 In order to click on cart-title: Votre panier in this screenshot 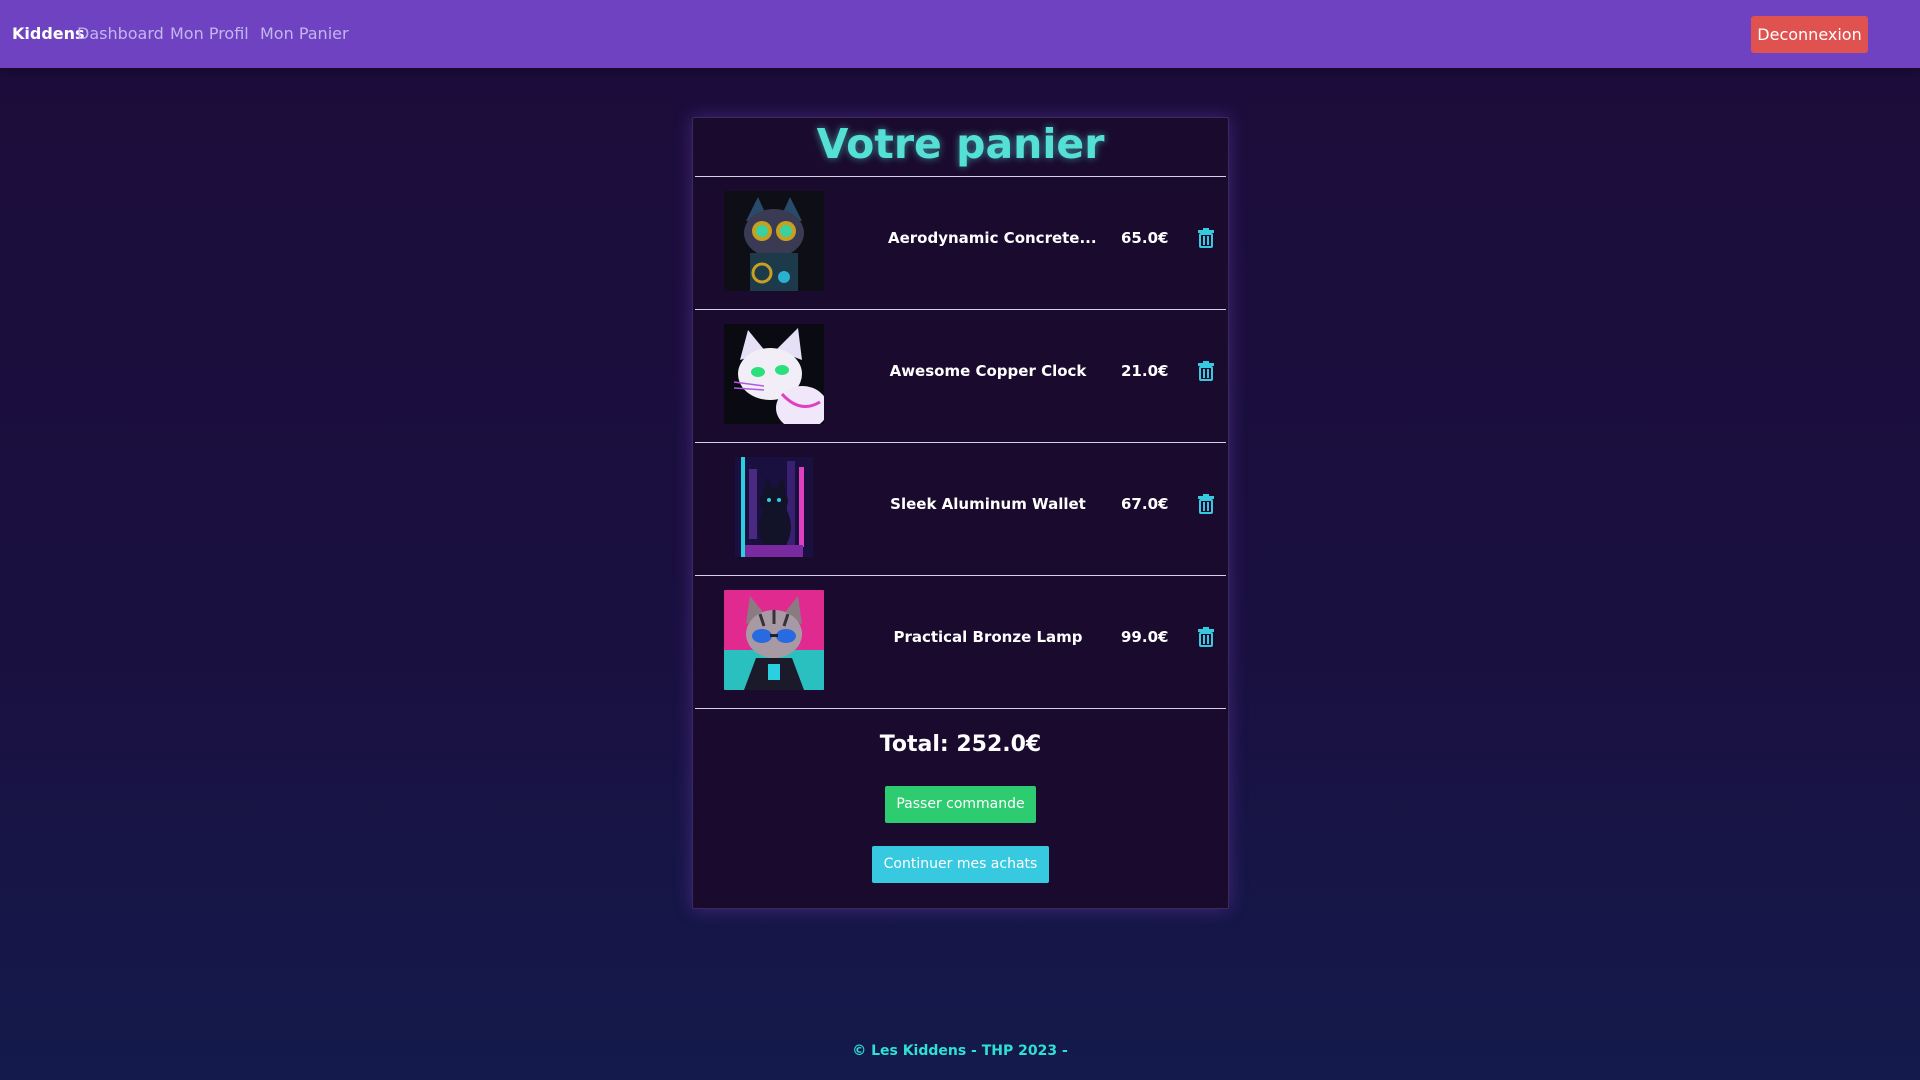, I will do `click(960, 144)`.